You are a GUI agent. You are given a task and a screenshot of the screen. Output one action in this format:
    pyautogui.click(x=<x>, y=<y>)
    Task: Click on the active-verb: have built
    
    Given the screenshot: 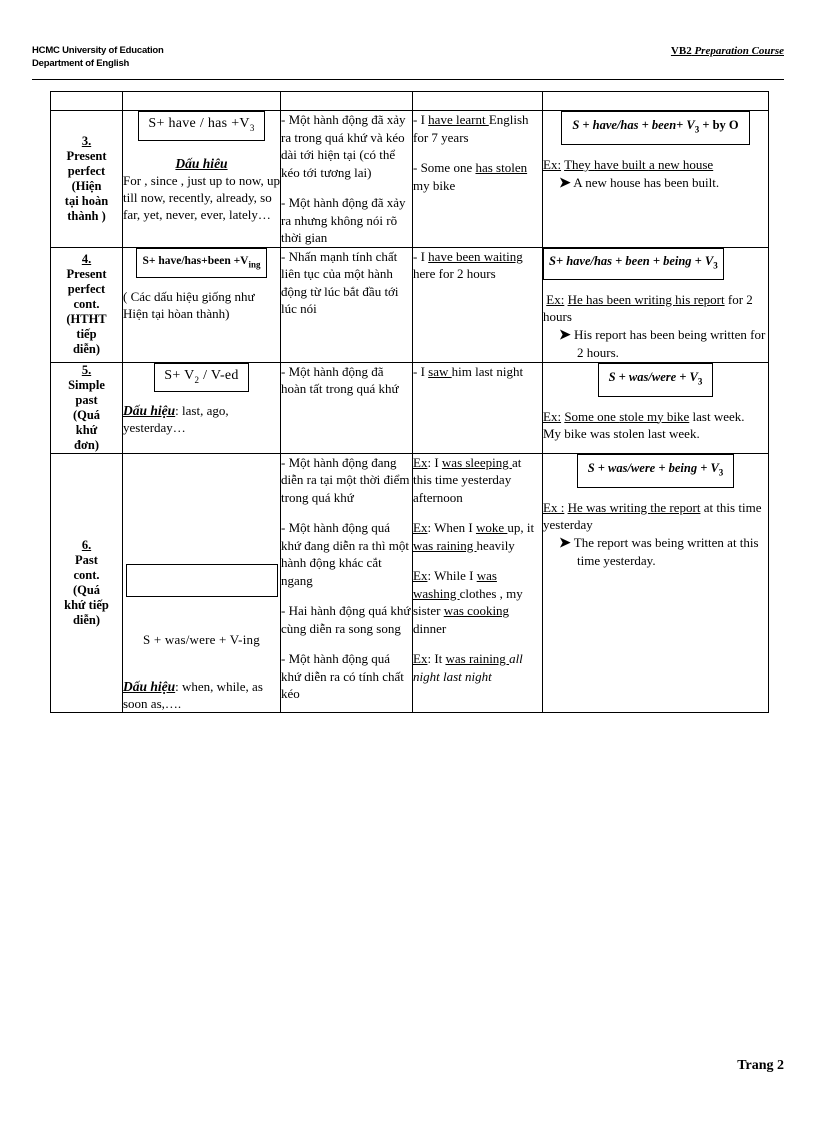 What is the action you would take?
    pyautogui.click(x=621, y=164)
    